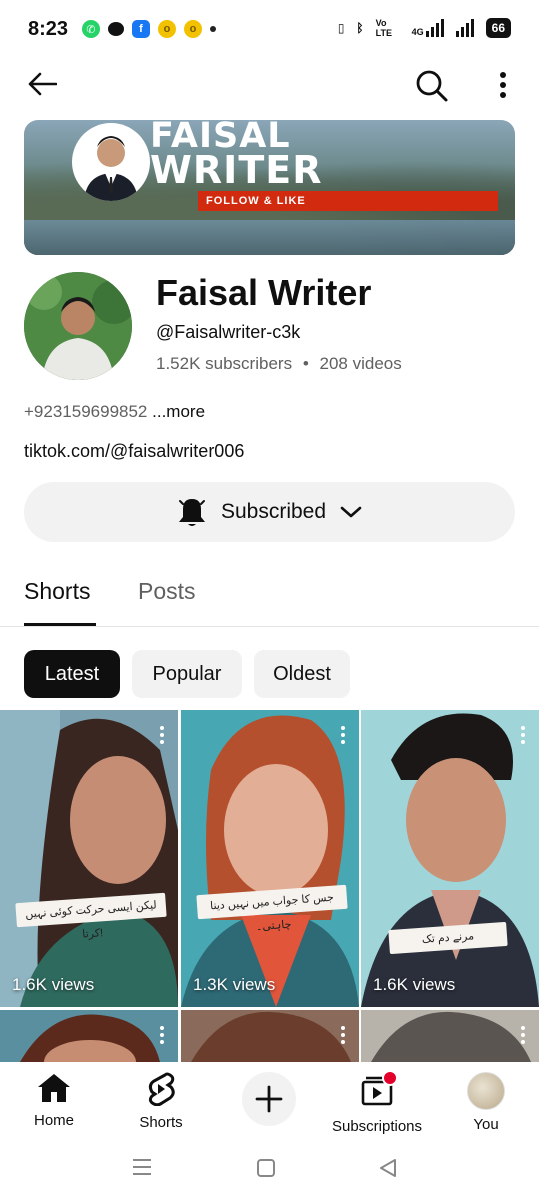 This screenshot has width=539, height=1200. Describe the element at coordinates (234, 984) in the screenshot. I see `short-views: 1.3K views` at that location.